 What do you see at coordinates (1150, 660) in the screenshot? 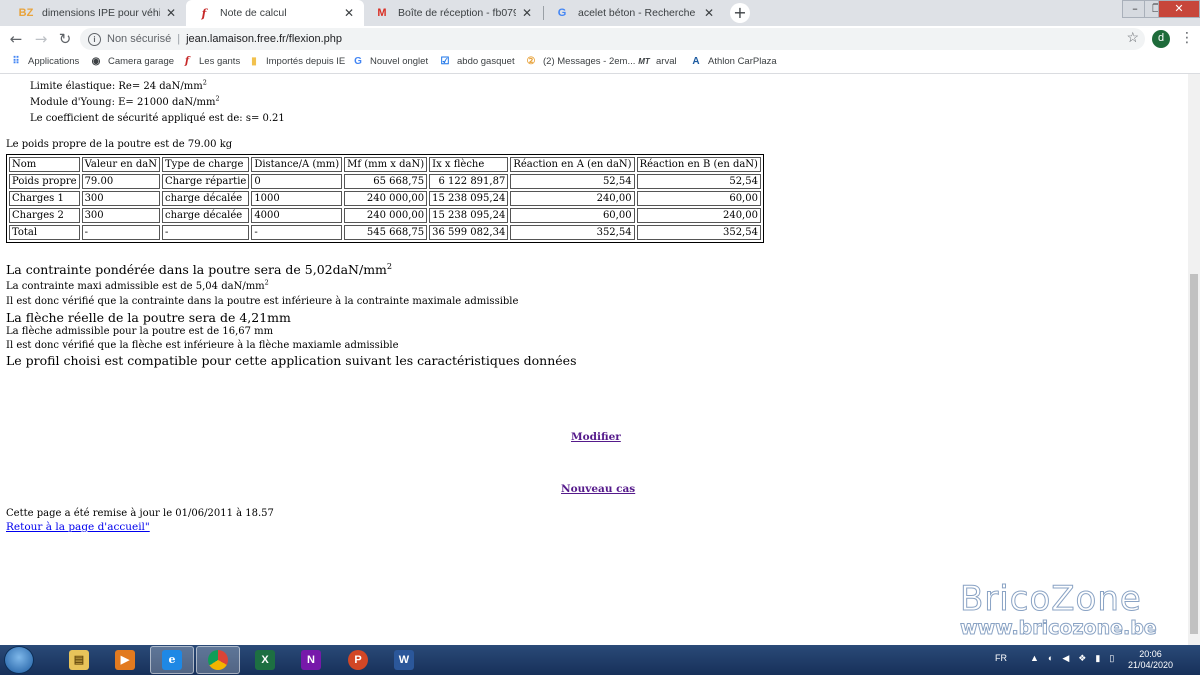
I see `clock: 20:06 21/04/2020` at bounding box center [1150, 660].